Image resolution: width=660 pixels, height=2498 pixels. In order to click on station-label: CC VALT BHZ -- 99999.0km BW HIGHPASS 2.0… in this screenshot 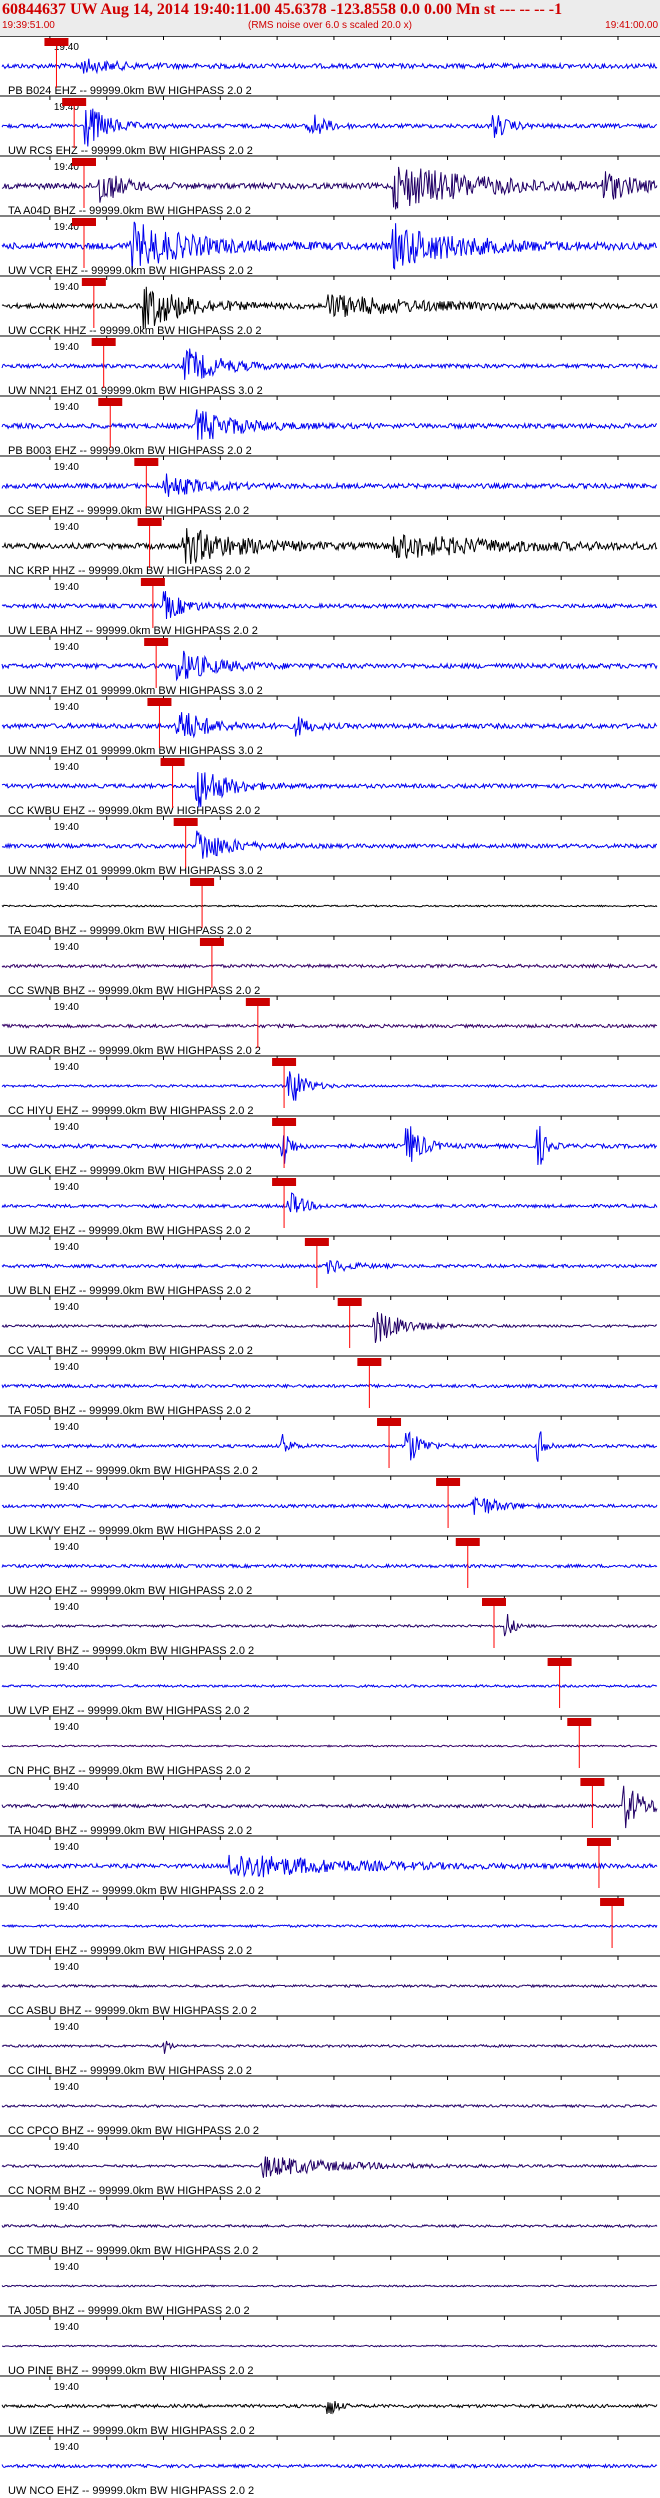, I will do `click(130, 1351)`.